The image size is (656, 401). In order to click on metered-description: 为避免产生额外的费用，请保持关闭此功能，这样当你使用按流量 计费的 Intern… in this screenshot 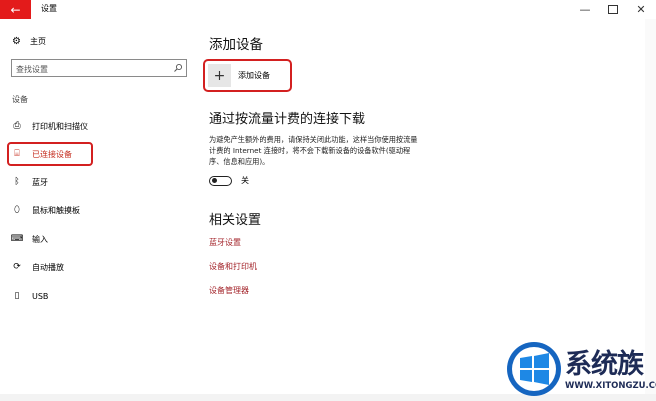, I will do `click(344, 150)`.